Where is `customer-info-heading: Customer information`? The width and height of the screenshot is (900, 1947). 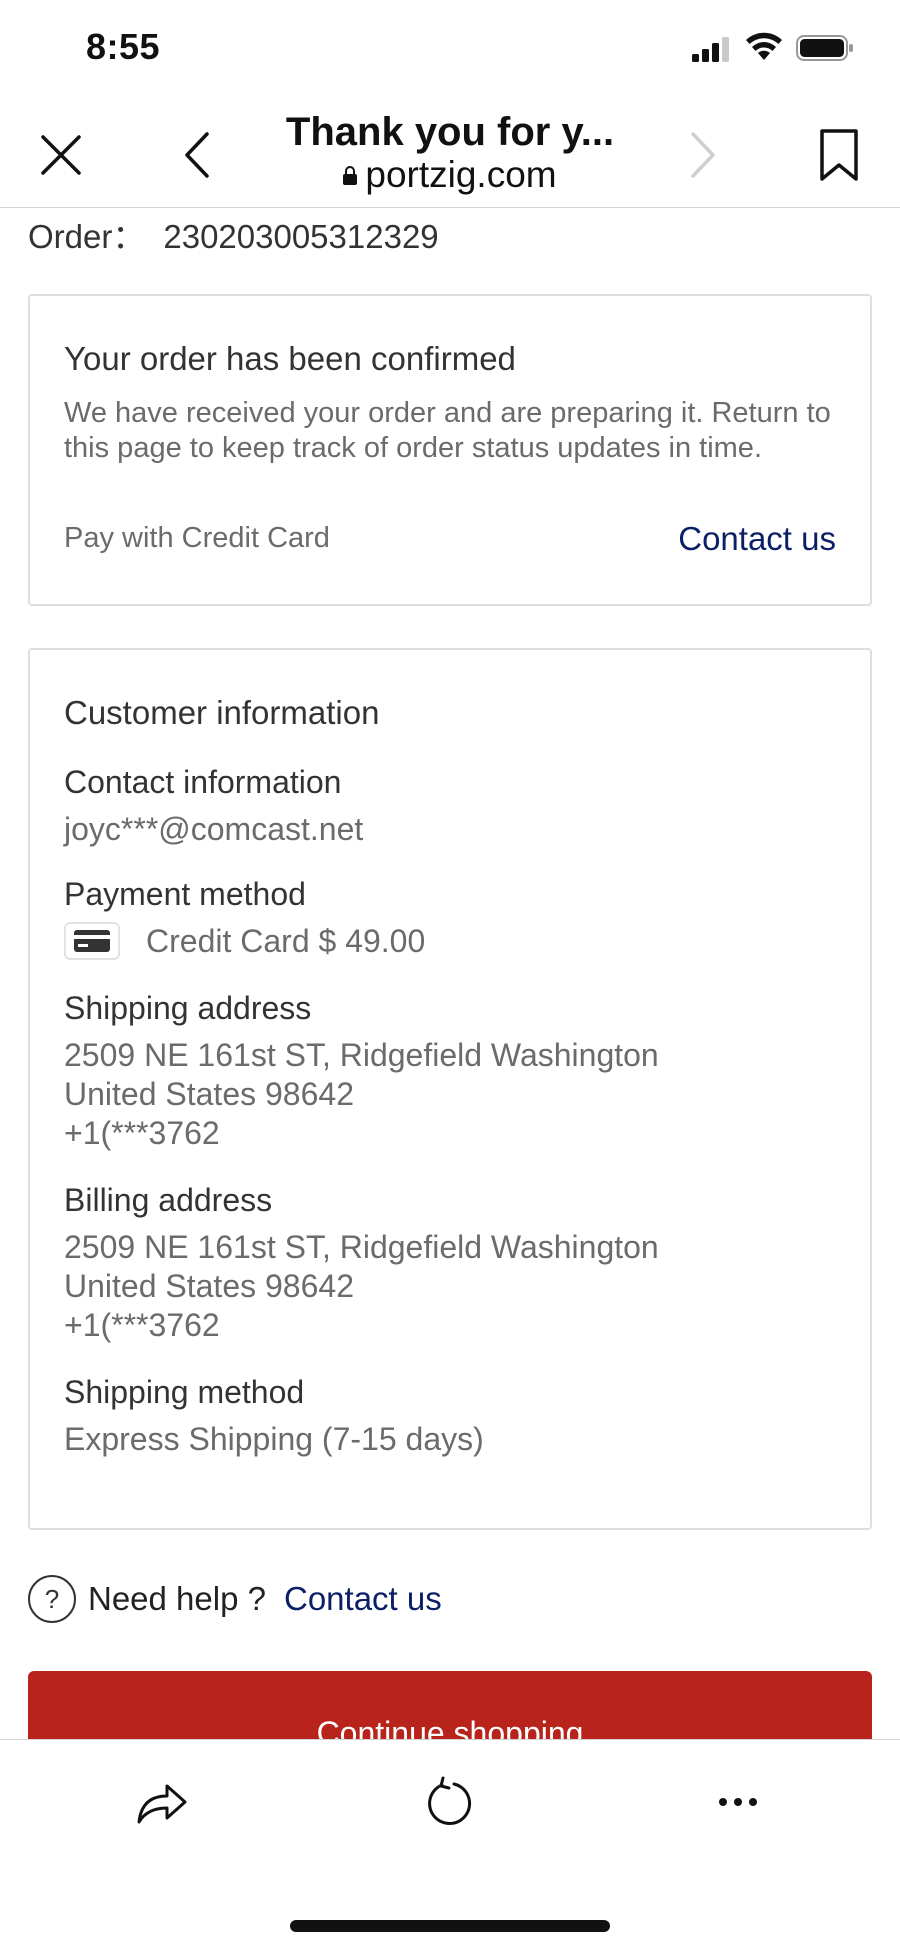
customer-info-heading: Customer information is located at coordinates (222, 712).